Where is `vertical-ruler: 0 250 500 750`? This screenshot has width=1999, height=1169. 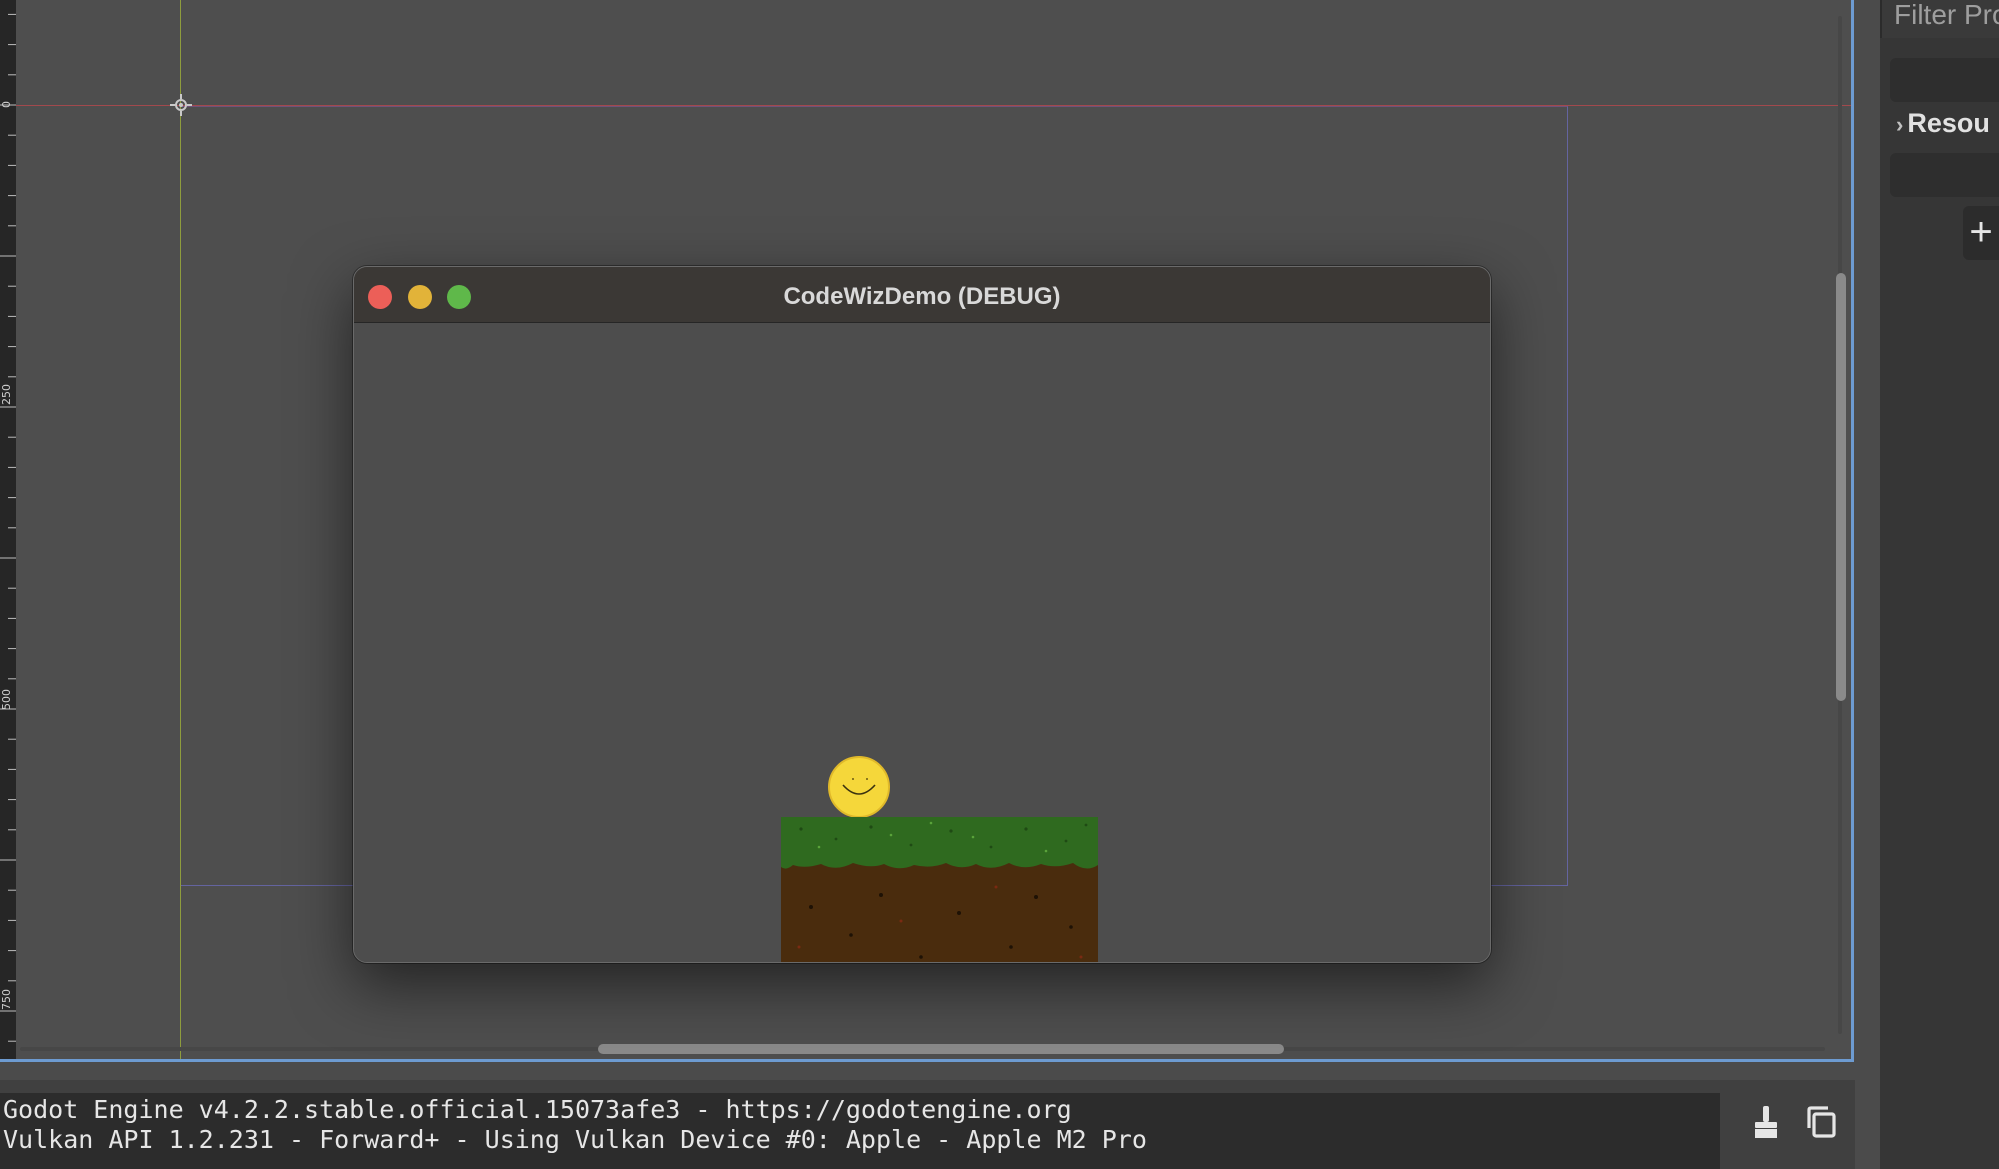 vertical-ruler: 0 250 500 750 is located at coordinates (8, 529).